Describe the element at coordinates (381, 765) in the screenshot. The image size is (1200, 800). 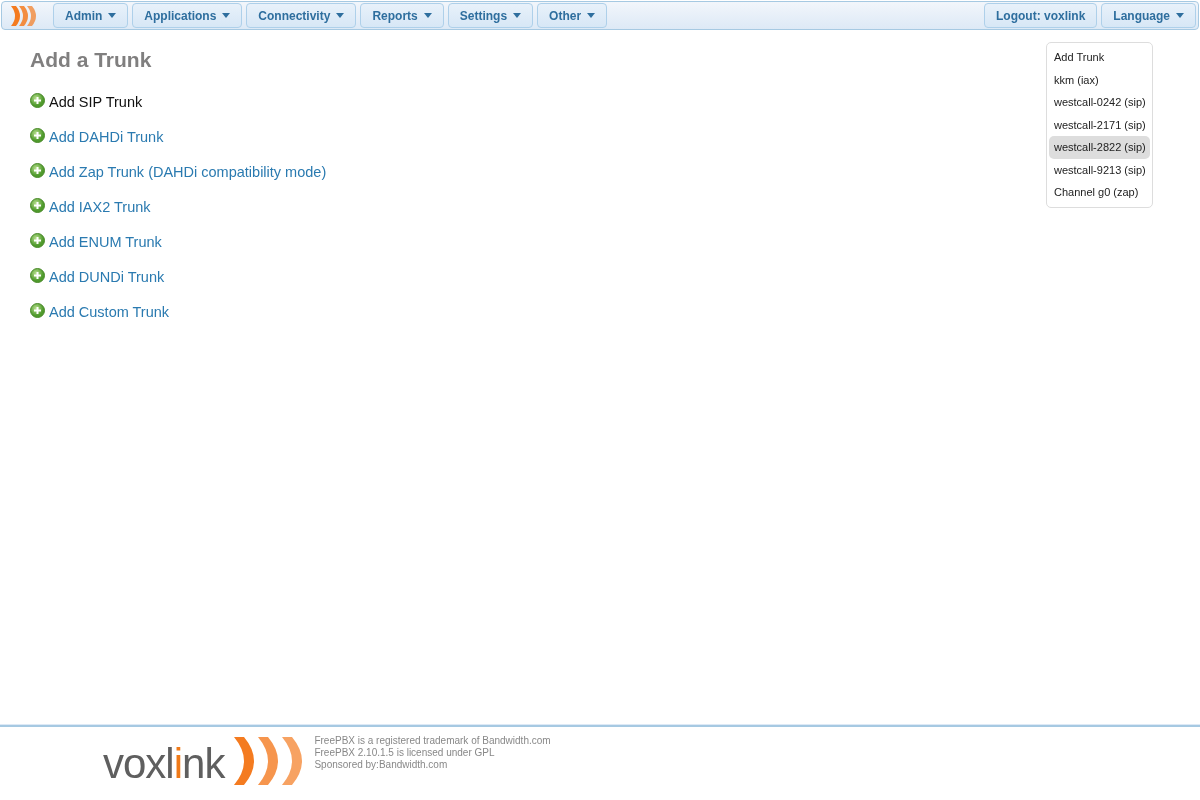
I see `footer-text: Sponsored by:Bandwidth.com` at that location.